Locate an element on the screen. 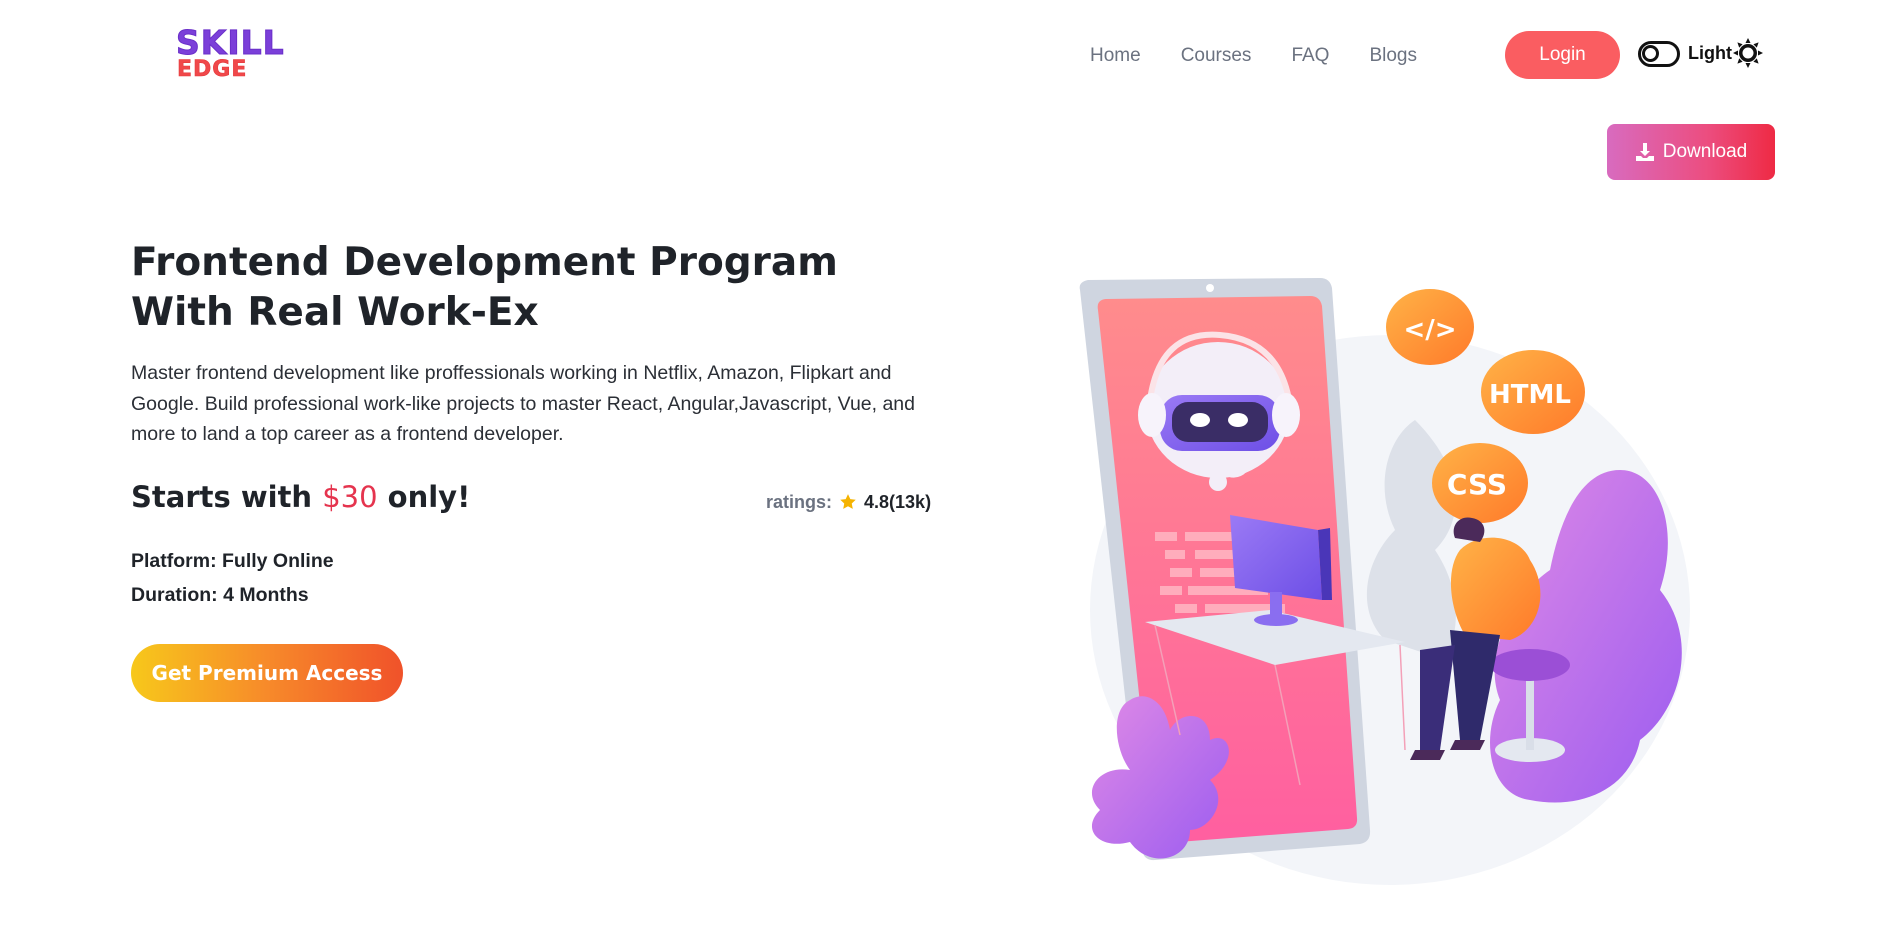 This screenshot has height=936, width=1887. duration-info: Duration: 4 Months is located at coordinates (220, 595).